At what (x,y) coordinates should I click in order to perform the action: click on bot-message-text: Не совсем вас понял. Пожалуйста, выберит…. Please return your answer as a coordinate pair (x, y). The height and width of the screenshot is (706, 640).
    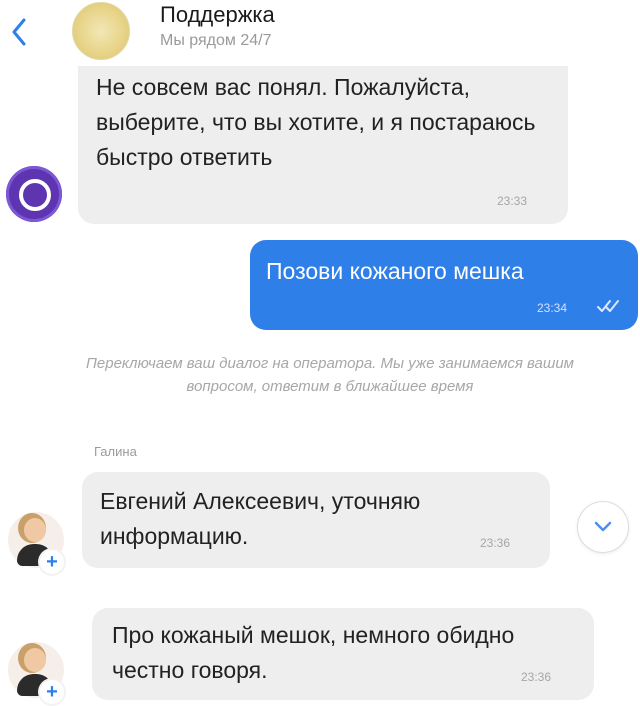
    Looking at the image, I should click on (316, 122).